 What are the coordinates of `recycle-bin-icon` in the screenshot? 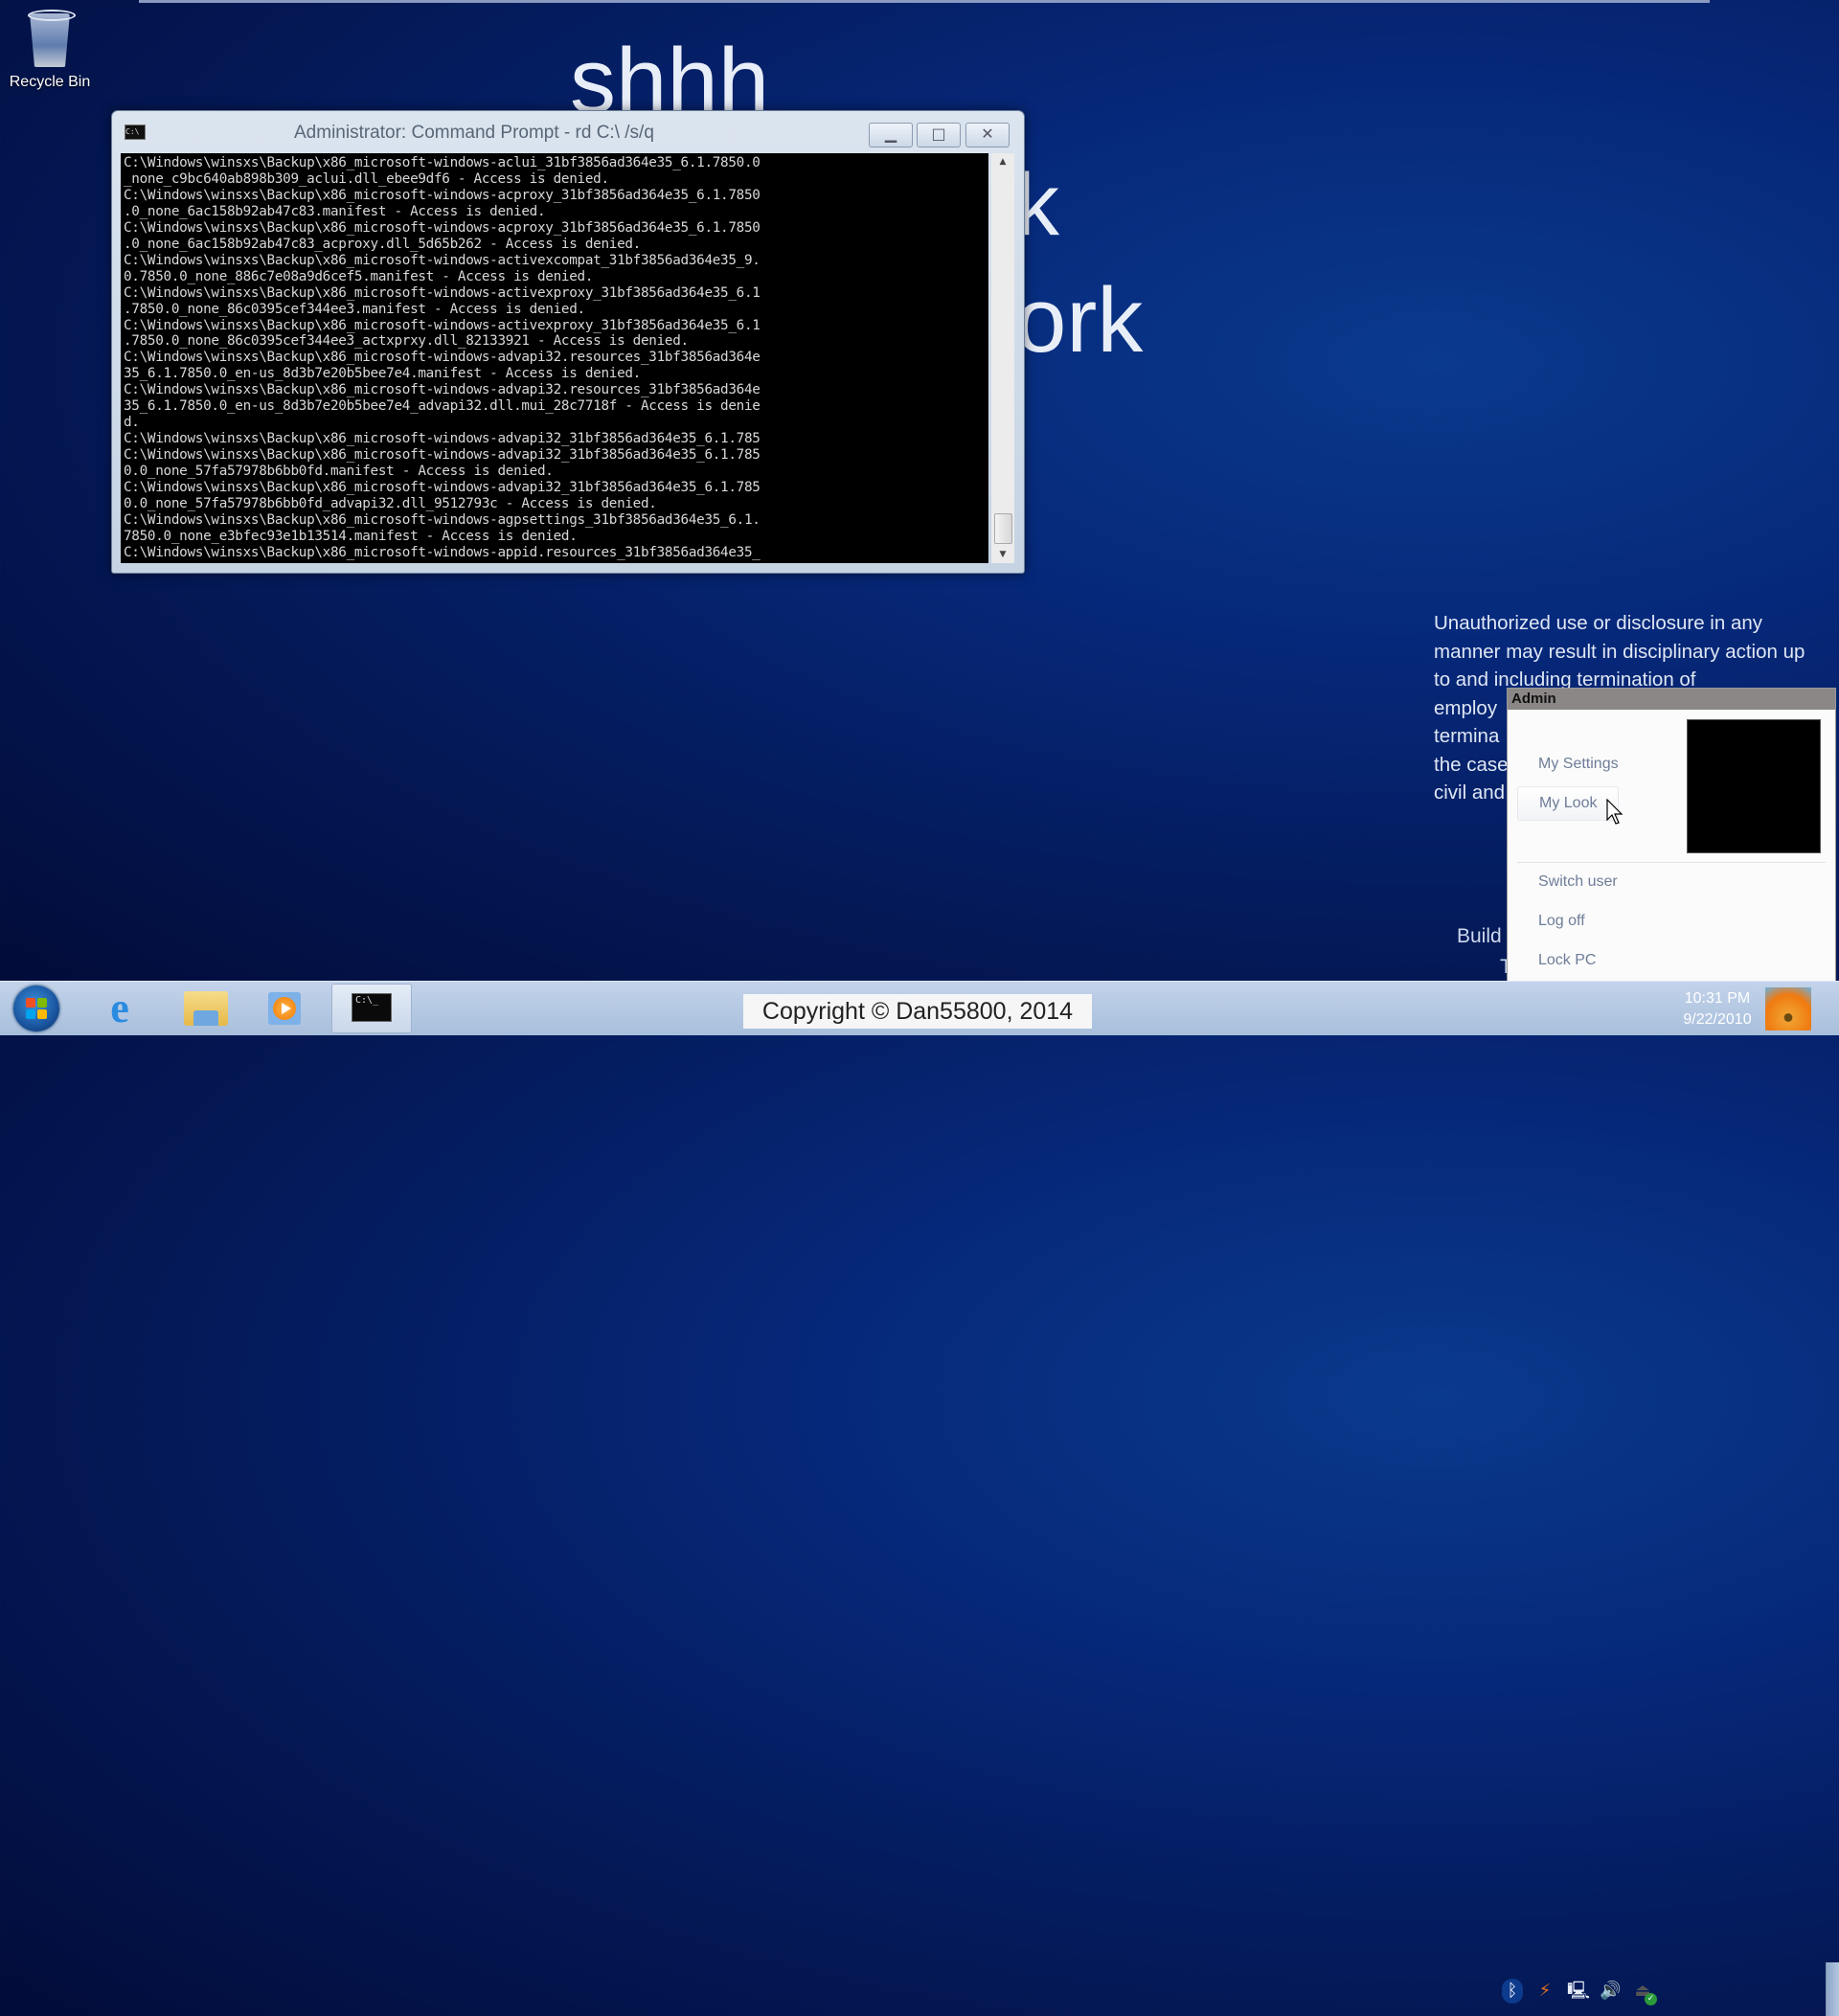 It's located at (51, 38).